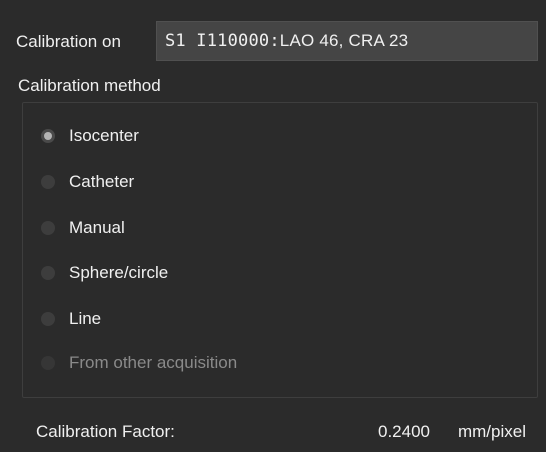 The width and height of the screenshot is (546, 452). What do you see at coordinates (222, 41) in the screenshot?
I see `acquisition-id-text: S1 I110000:` at bounding box center [222, 41].